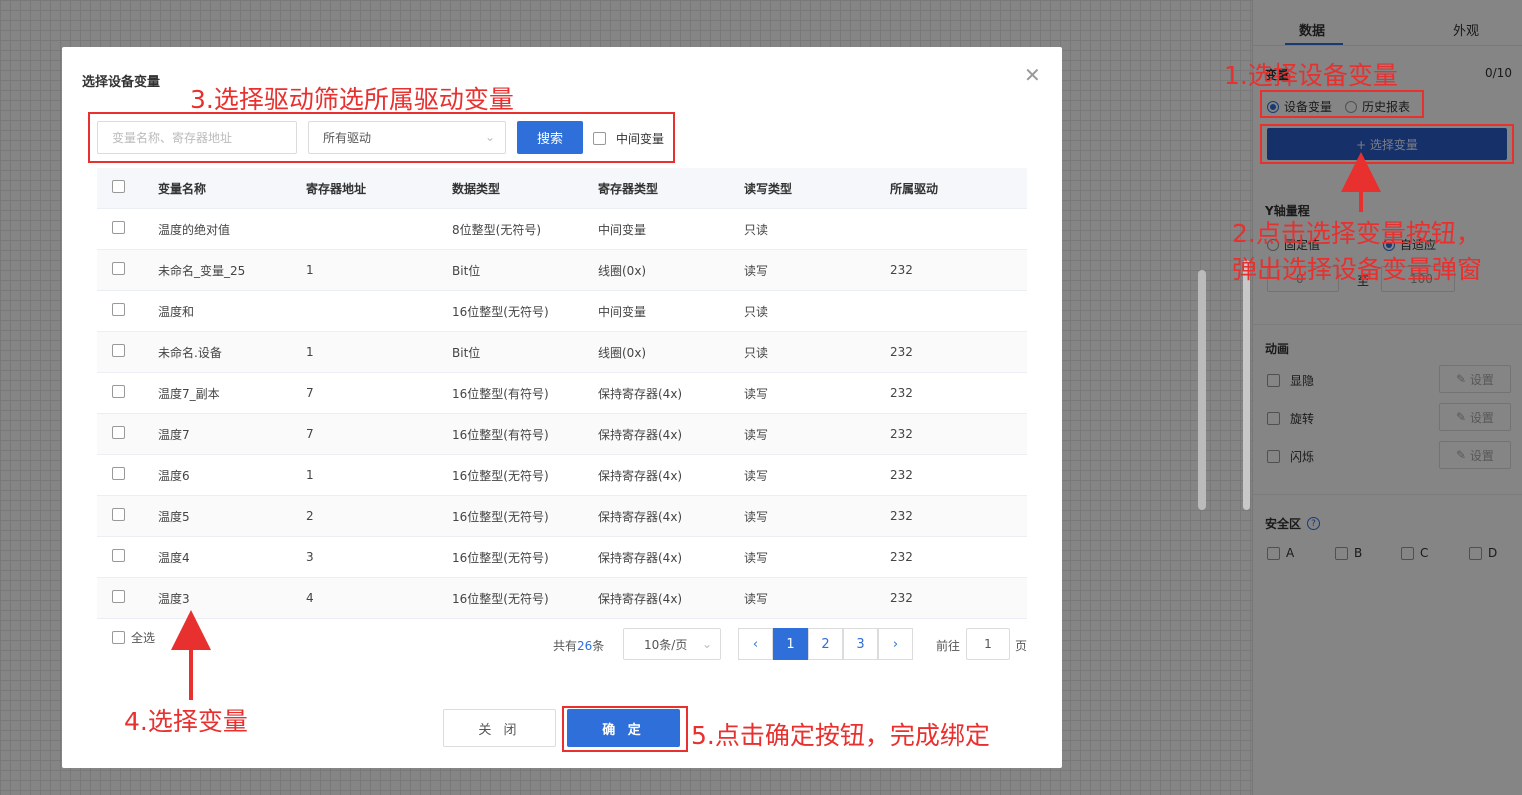 Image resolution: width=1522 pixels, height=795 pixels. I want to click on column-header: 寄存器地址, so click(336, 188).